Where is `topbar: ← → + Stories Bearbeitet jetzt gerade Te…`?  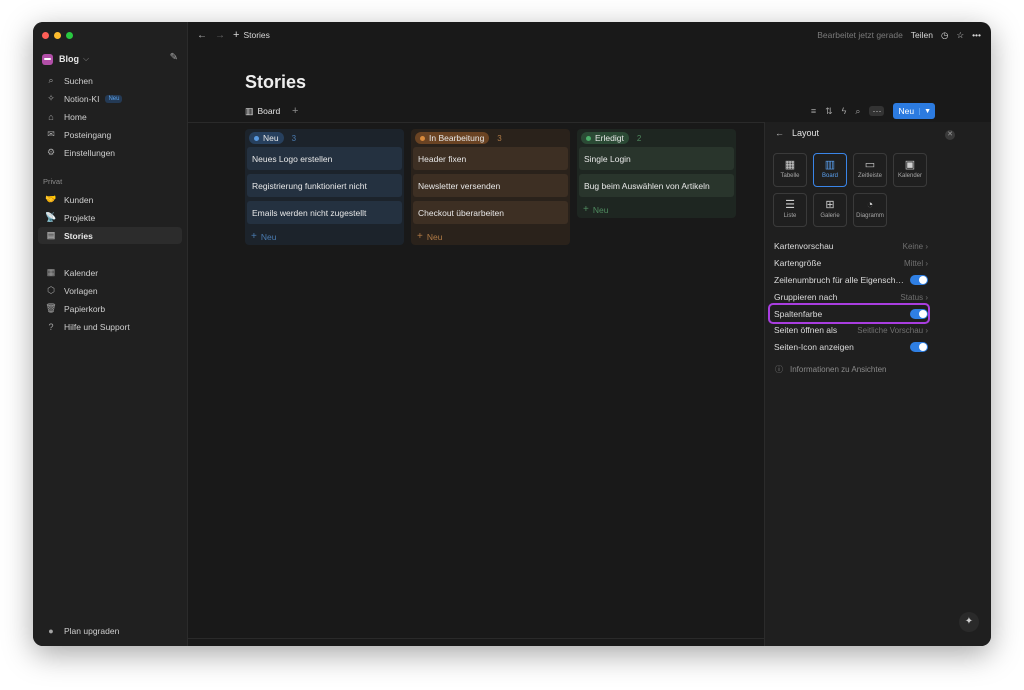 topbar: ← → + Stories Bearbeitet jetzt gerade Te… is located at coordinates (589, 35).